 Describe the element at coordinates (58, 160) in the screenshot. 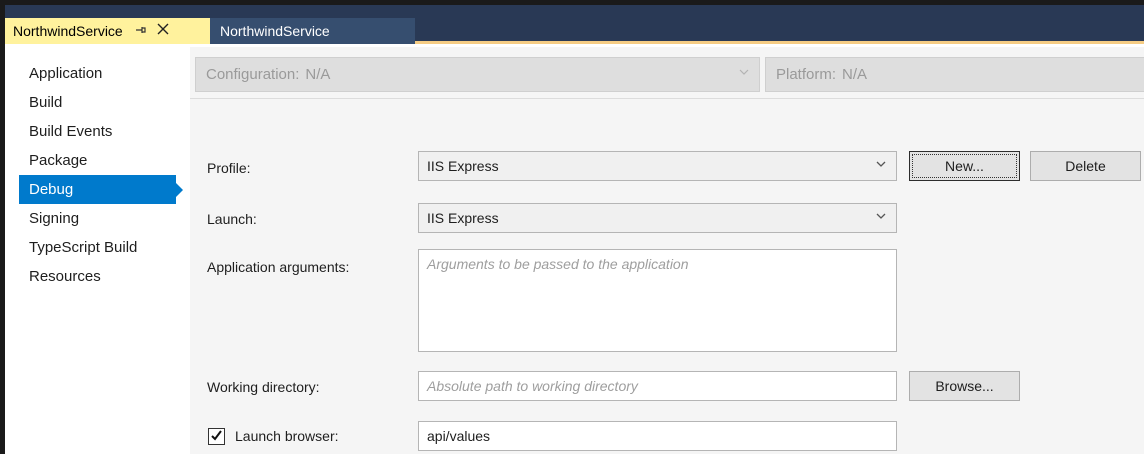

I see `nav-item-label: Package` at that location.